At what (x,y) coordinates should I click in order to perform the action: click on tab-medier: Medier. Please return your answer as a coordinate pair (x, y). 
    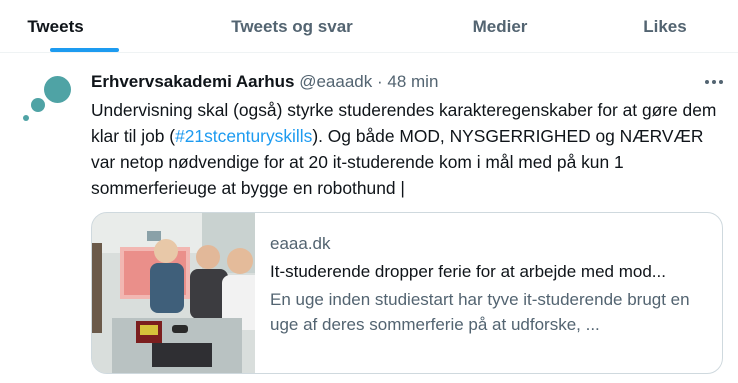
    Looking at the image, I should click on (500, 26).